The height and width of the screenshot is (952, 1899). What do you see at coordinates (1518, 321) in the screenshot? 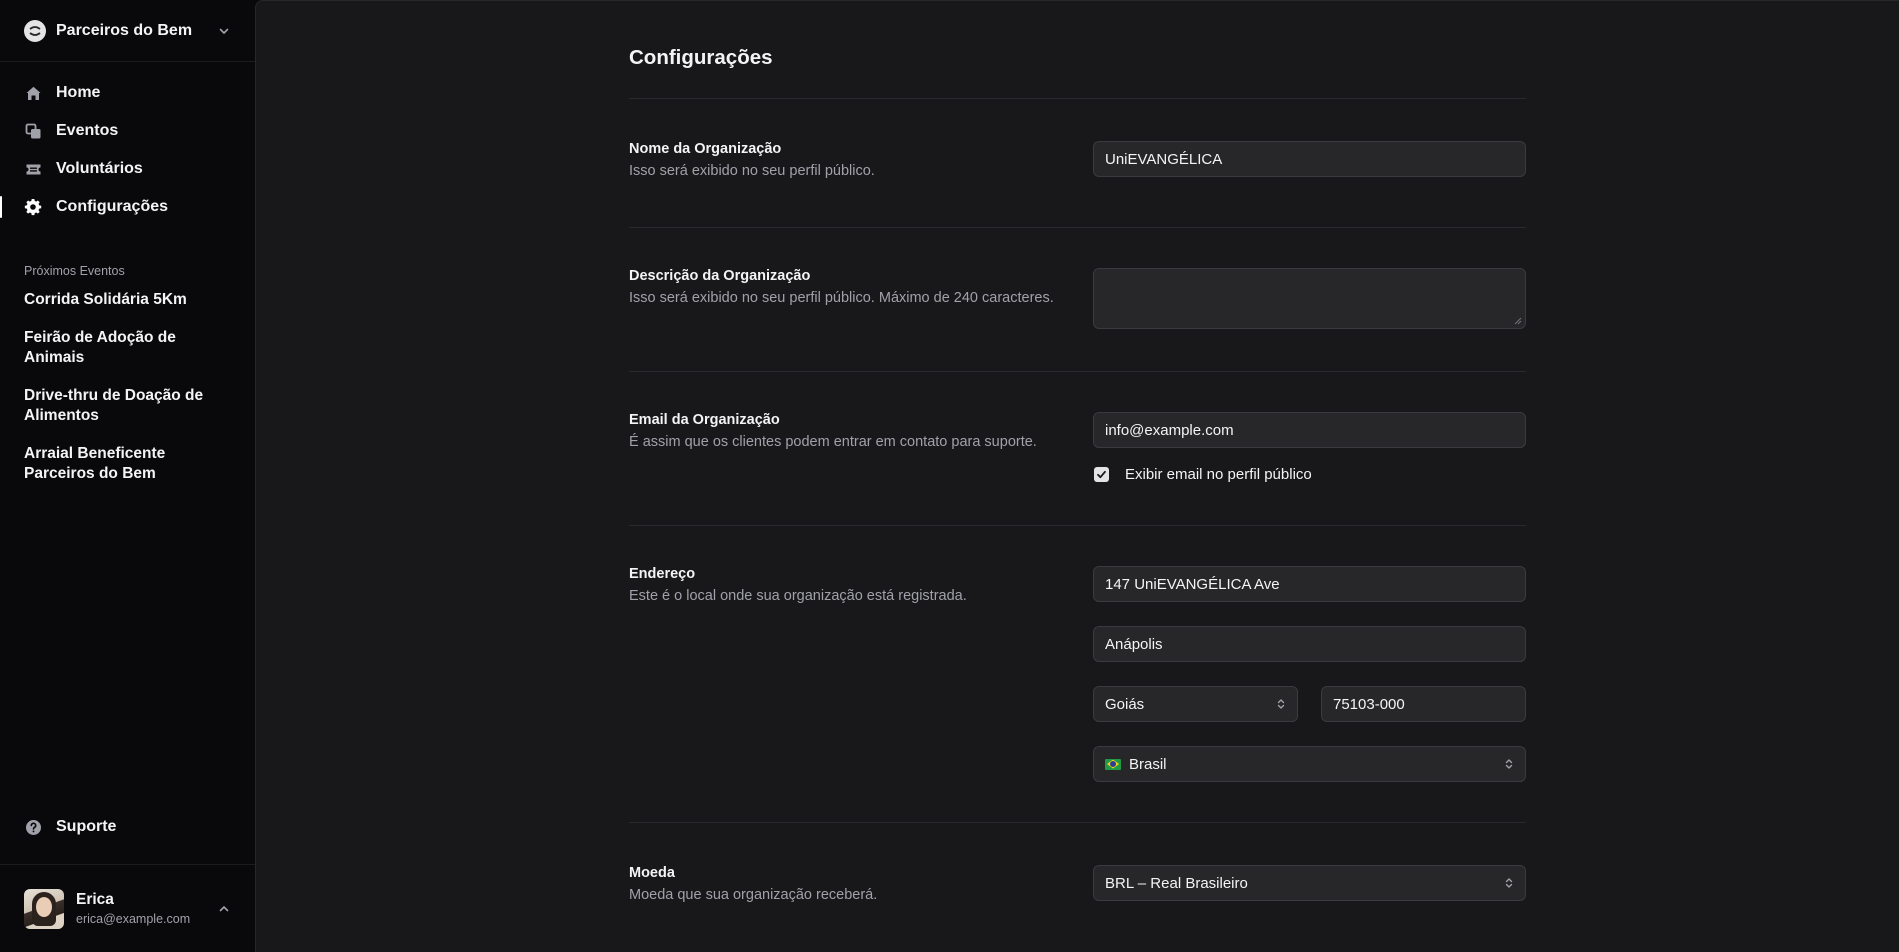
I see `resize-grip-icon` at bounding box center [1518, 321].